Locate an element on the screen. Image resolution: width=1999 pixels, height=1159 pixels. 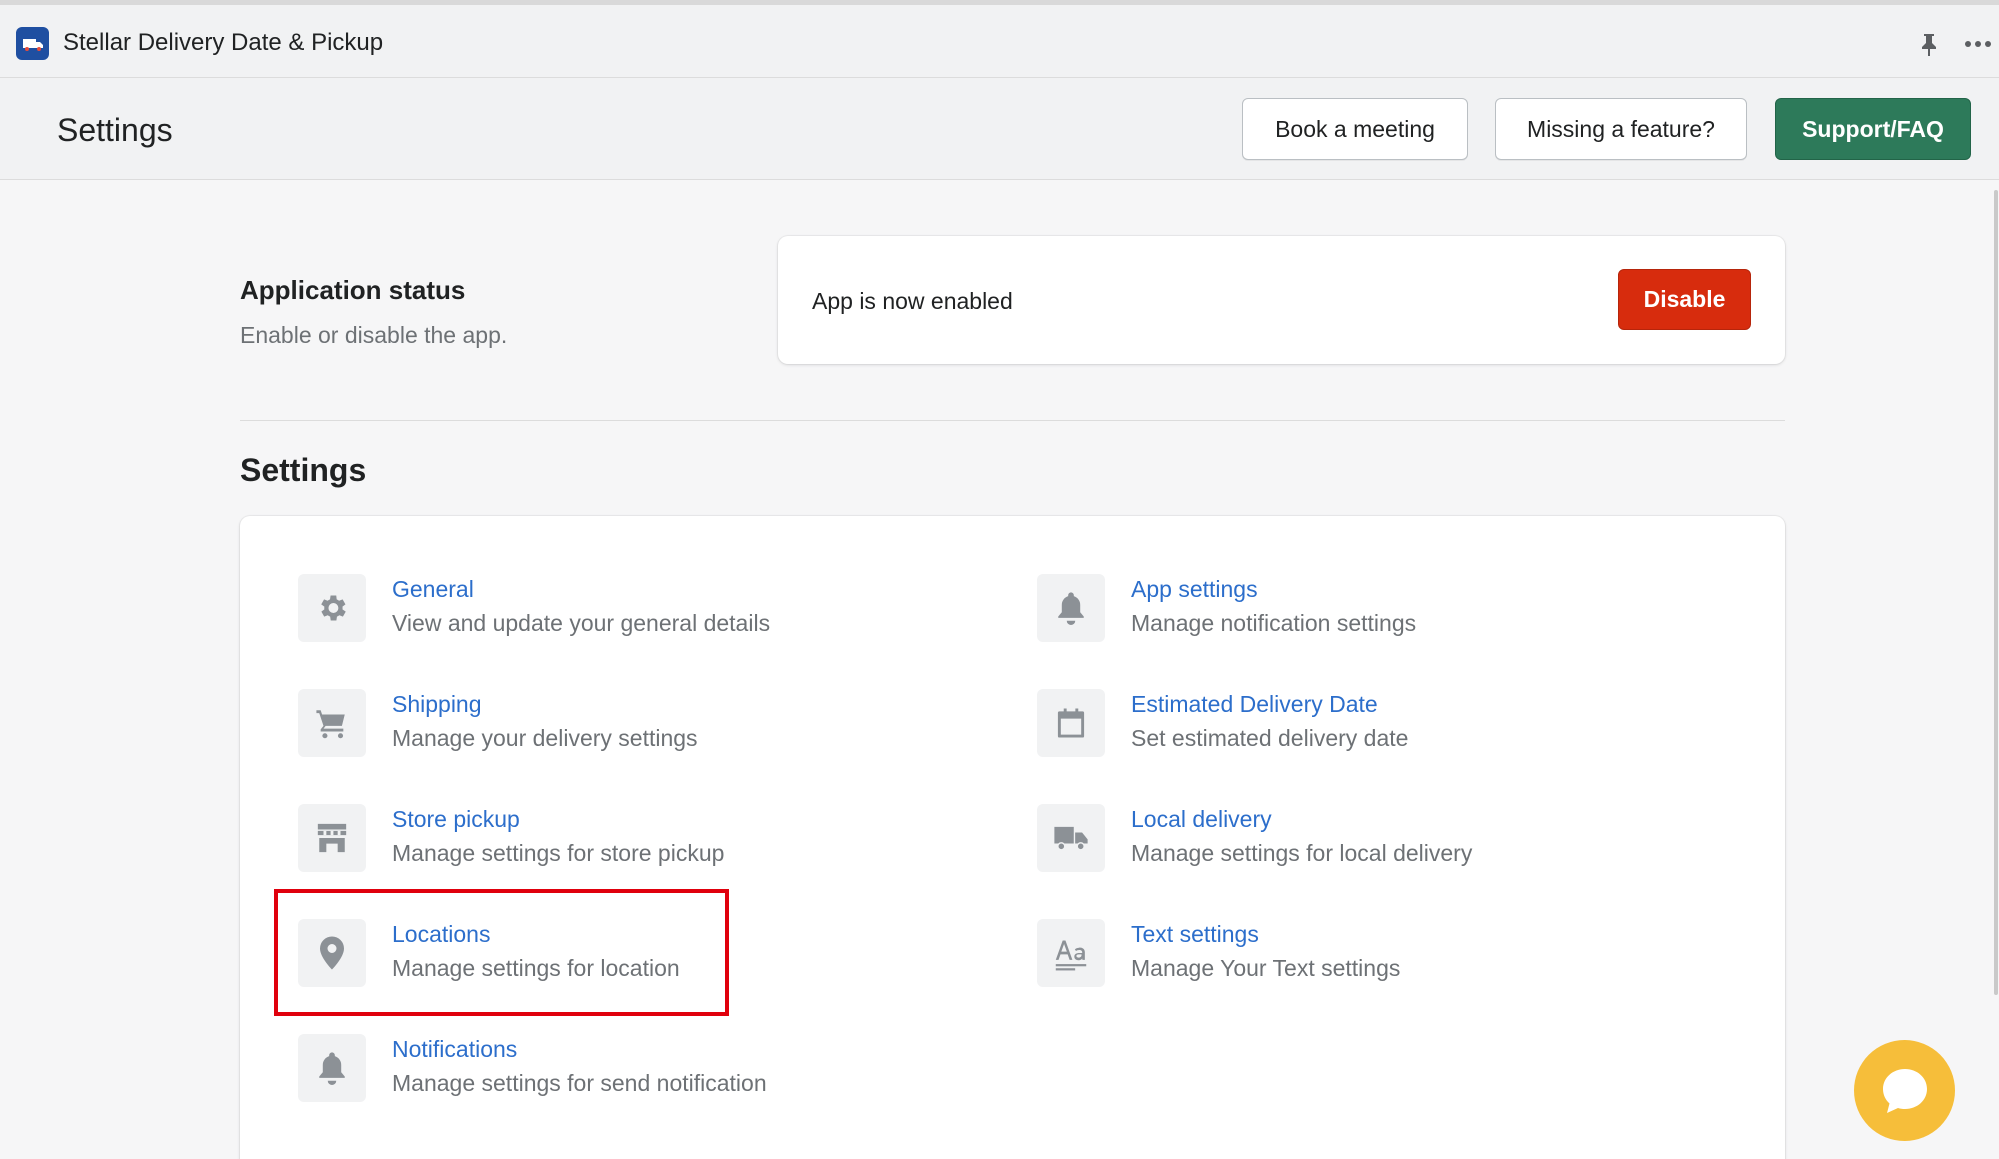
settings-item-text-settings: Text settings Manage Your Text settings is located at coordinates (1337, 959).